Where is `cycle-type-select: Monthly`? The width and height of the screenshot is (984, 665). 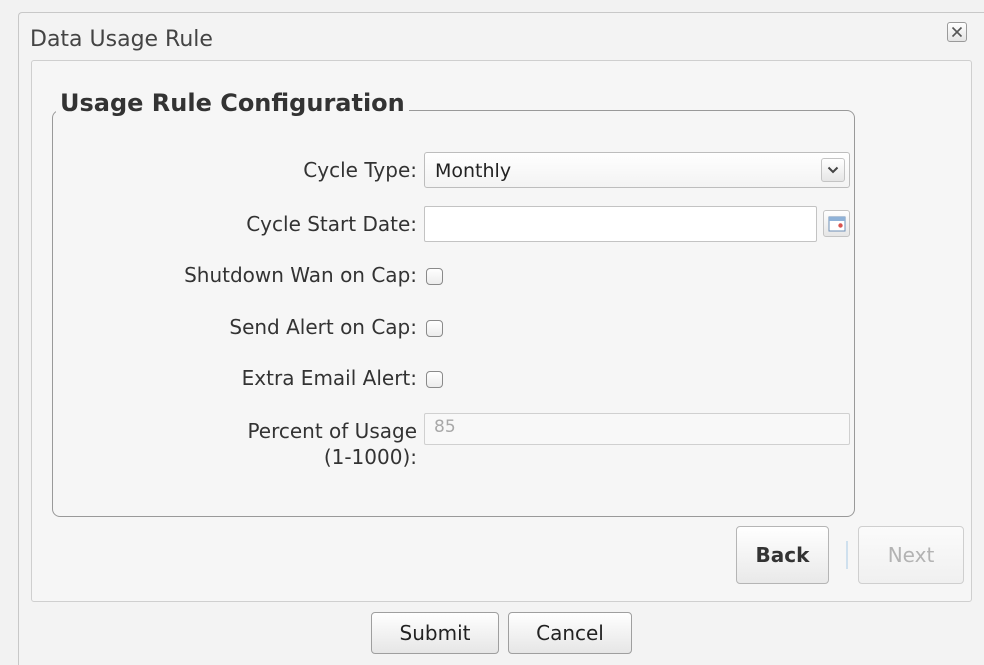 cycle-type-select: Monthly is located at coordinates (637, 170).